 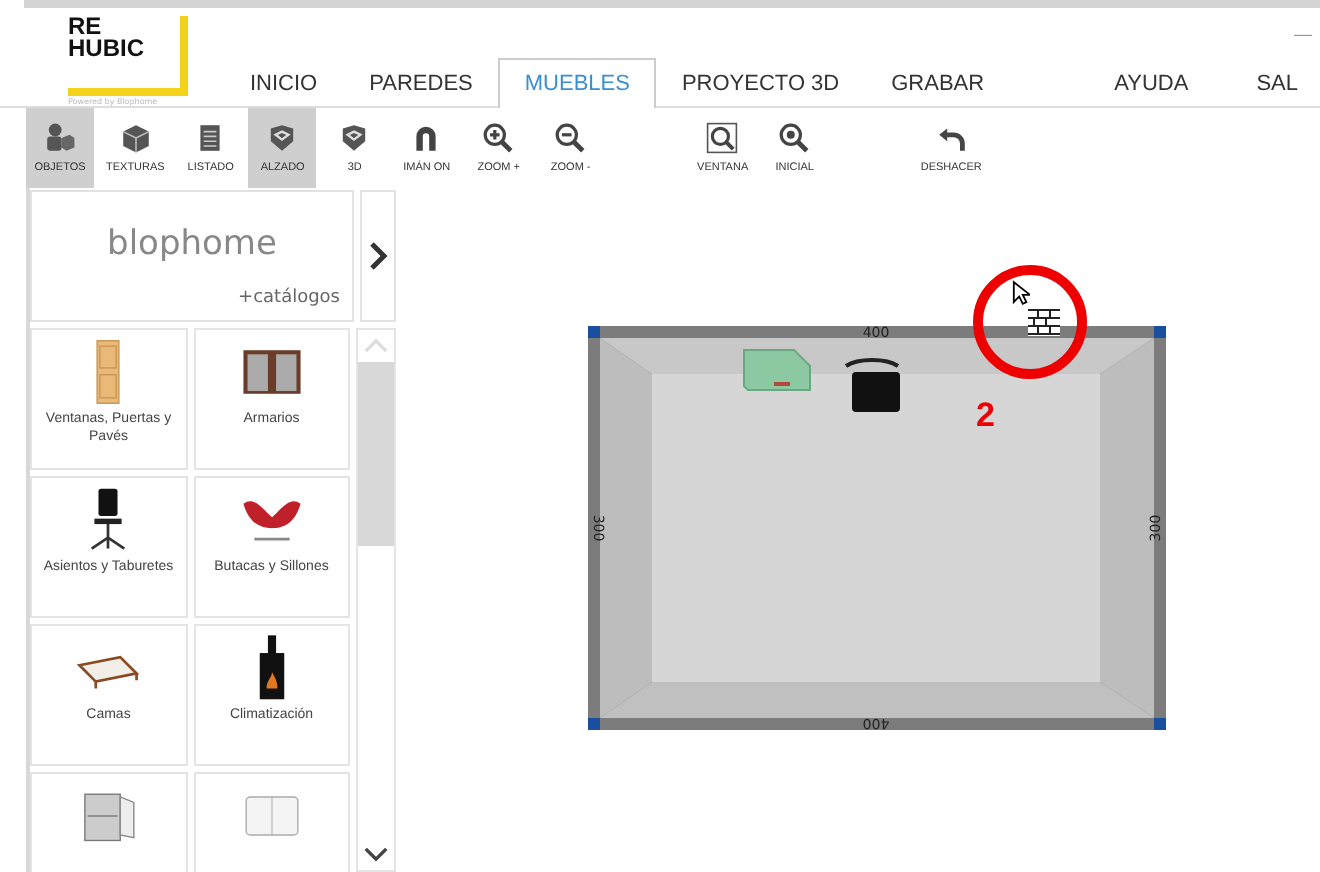 What do you see at coordinates (985, 416) in the screenshot?
I see `annotation-number: 2` at bounding box center [985, 416].